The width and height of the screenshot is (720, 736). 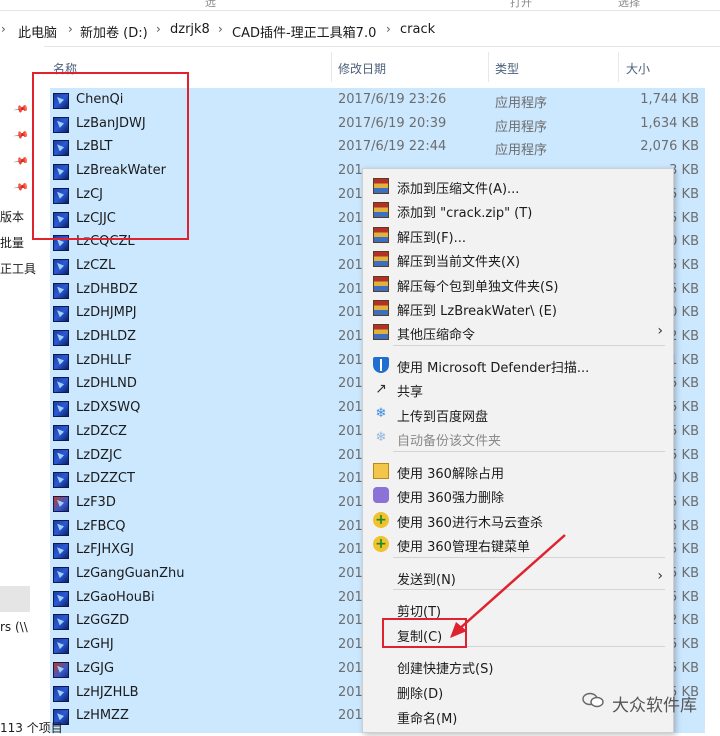 I want to click on nav-item: 版本, so click(x=12, y=216).